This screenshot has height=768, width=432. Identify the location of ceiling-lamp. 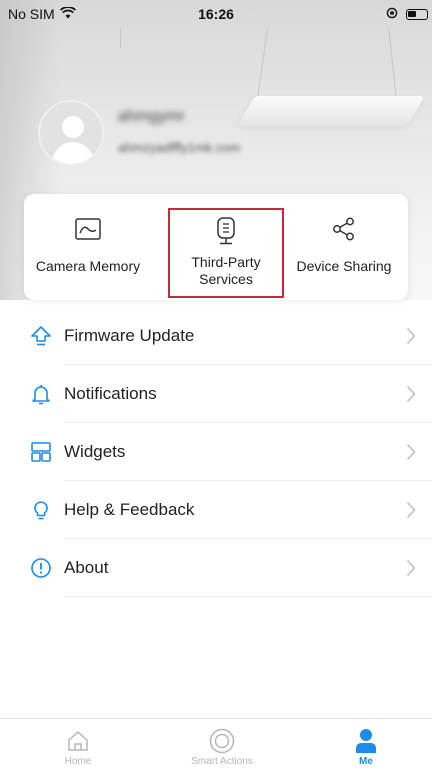
(331, 111).